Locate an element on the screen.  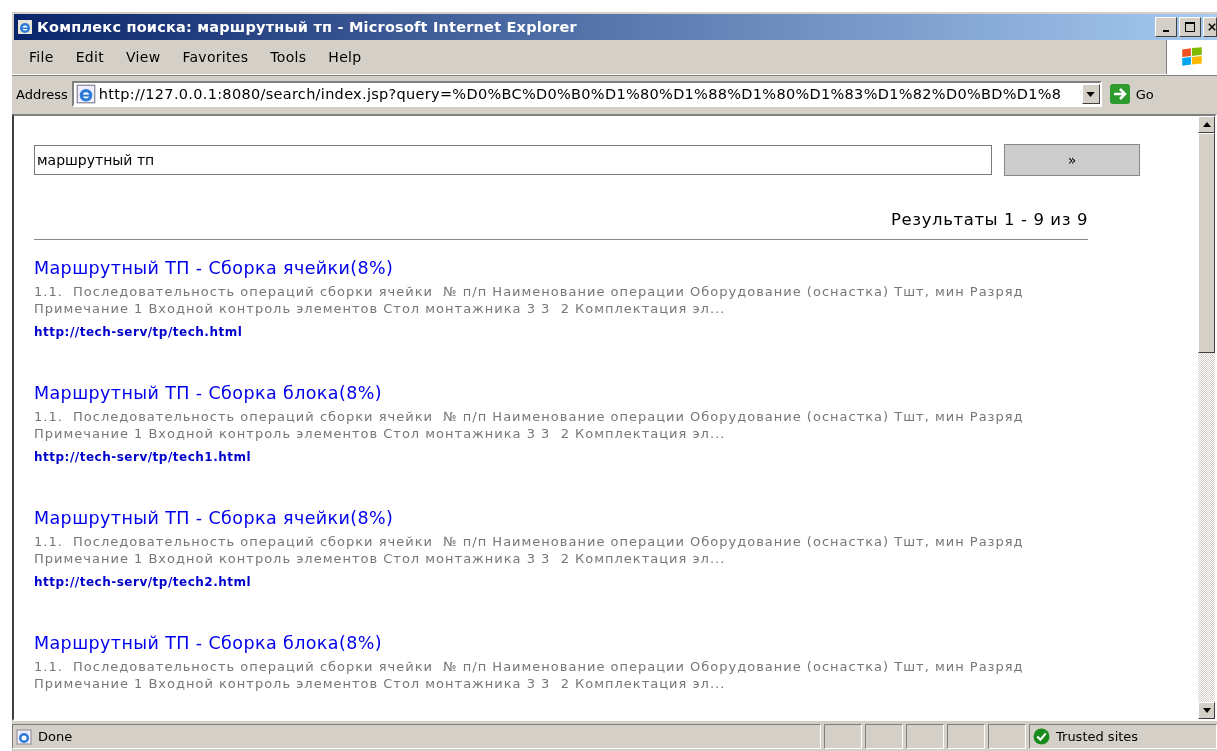
result-url-link: http://tech-serv/tp/tech1.html is located at coordinates (143, 457).